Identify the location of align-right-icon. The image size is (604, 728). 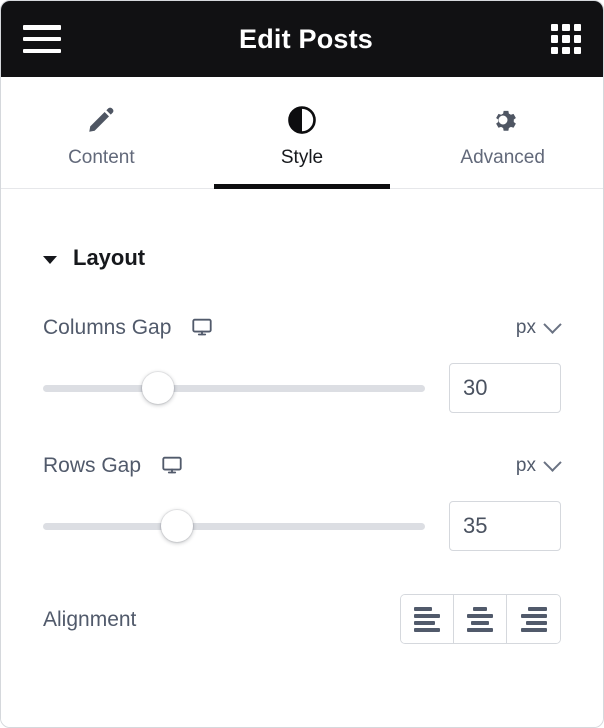
(533, 619).